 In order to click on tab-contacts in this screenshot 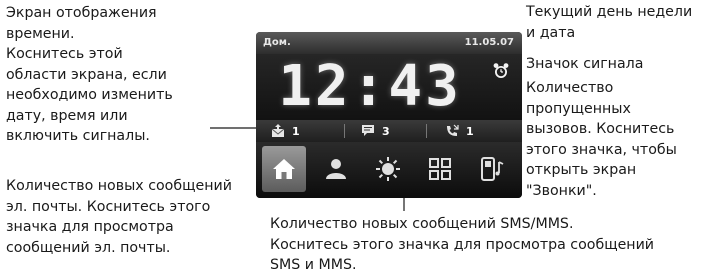, I will do `click(336, 169)`.